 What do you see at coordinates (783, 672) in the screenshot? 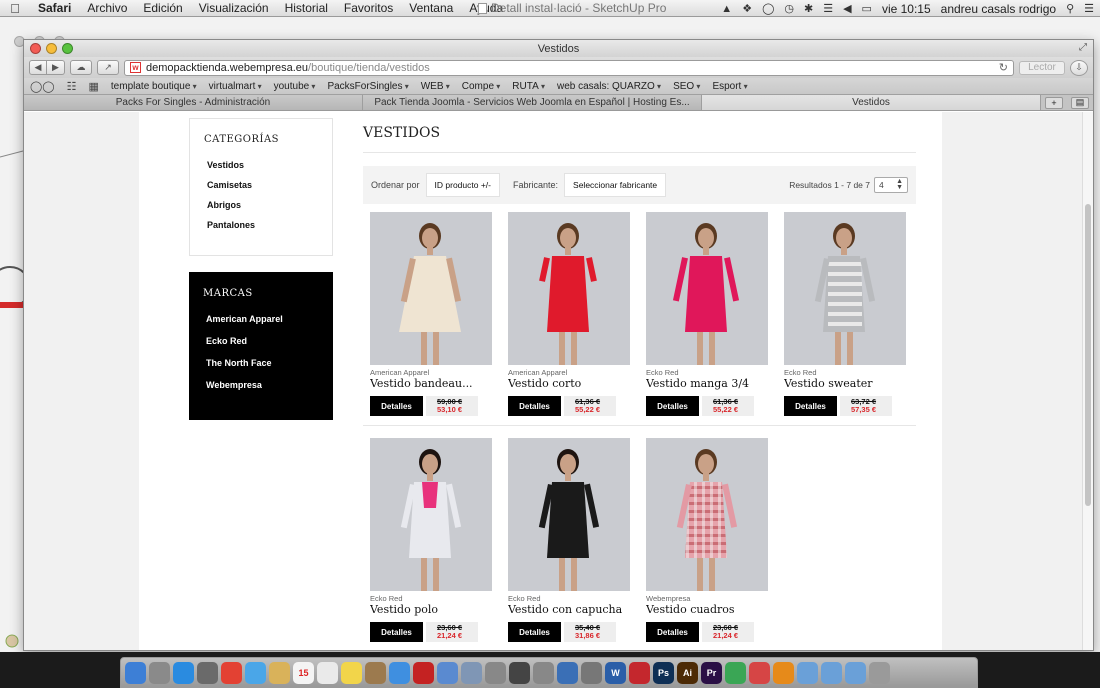
I see `vlc-icon` at bounding box center [783, 672].